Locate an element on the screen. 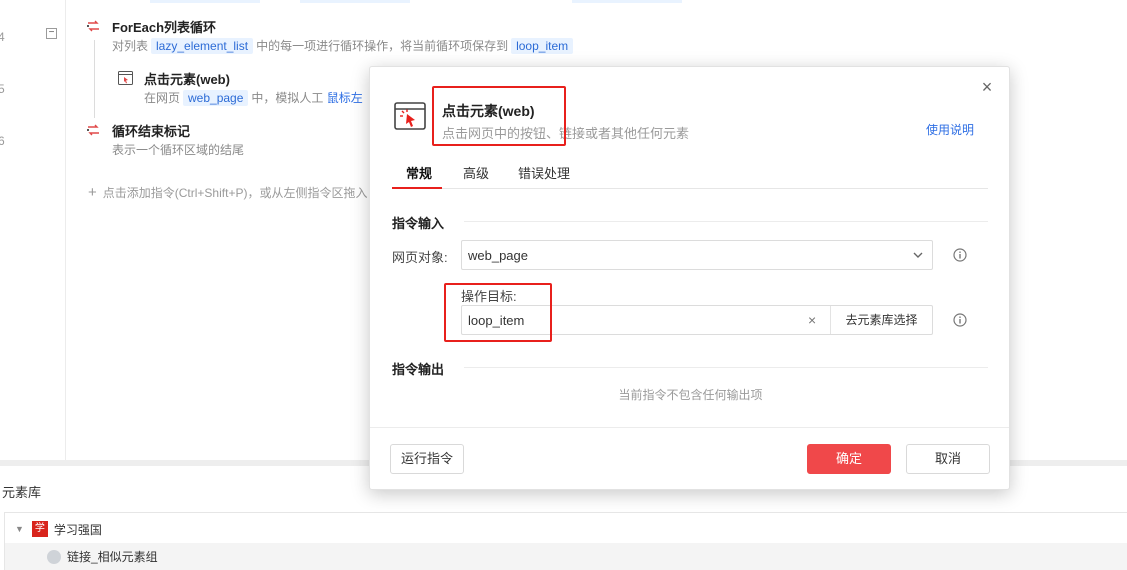 This screenshot has height=570, width=1127. run-command-button: 运行指令 is located at coordinates (427, 459).